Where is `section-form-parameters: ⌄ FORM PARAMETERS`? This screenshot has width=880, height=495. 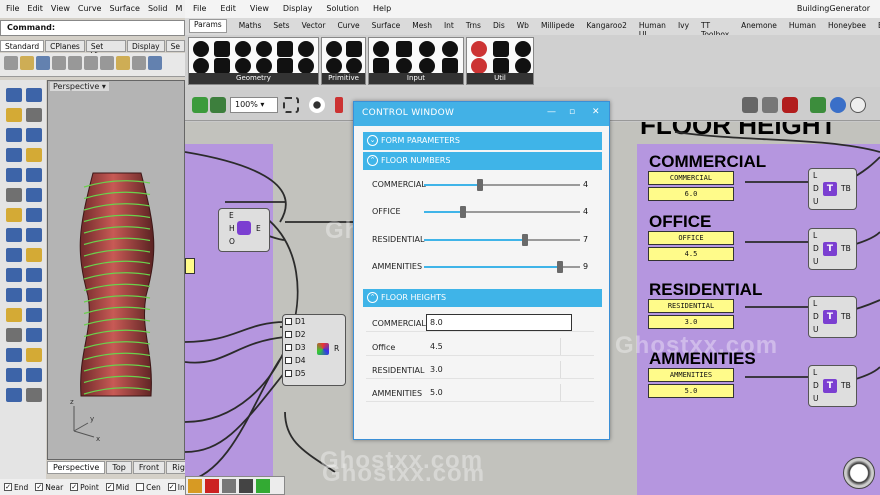 section-form-parameters: ⌄ FORM PARAMETERS is located at coordinates (482, 141).